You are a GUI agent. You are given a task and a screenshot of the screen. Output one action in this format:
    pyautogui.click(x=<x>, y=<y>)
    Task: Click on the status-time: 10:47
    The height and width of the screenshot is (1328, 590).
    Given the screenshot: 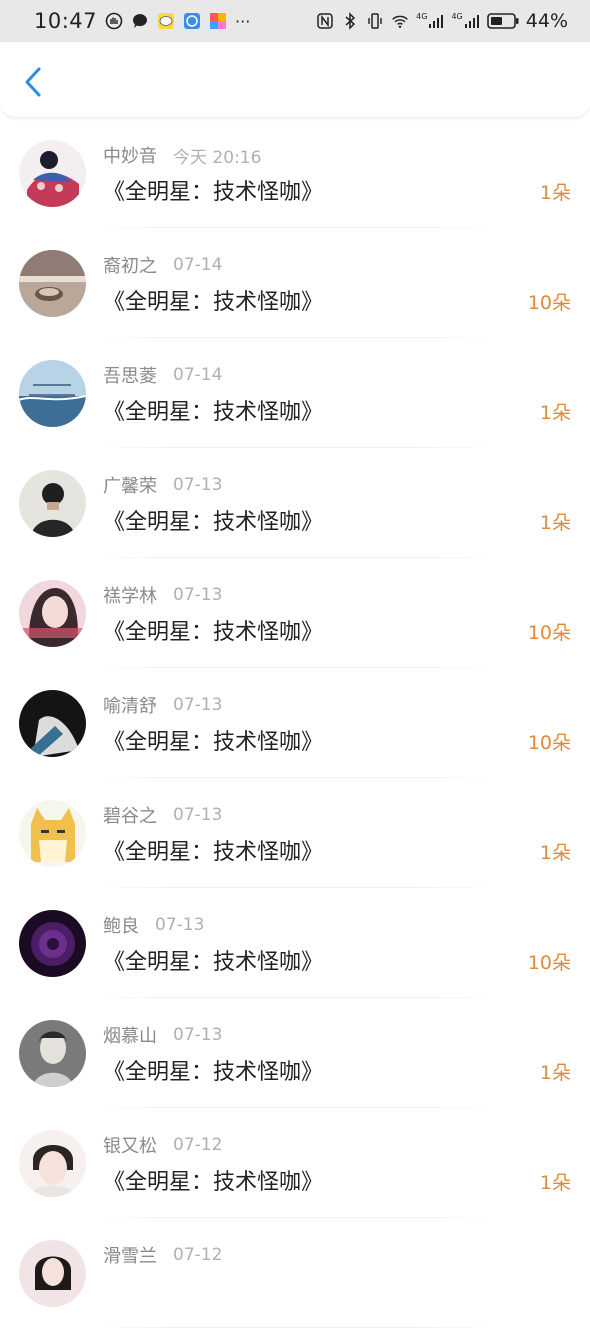 What is the action you would take?
    pyautogui.click(x=66, y=21)
    